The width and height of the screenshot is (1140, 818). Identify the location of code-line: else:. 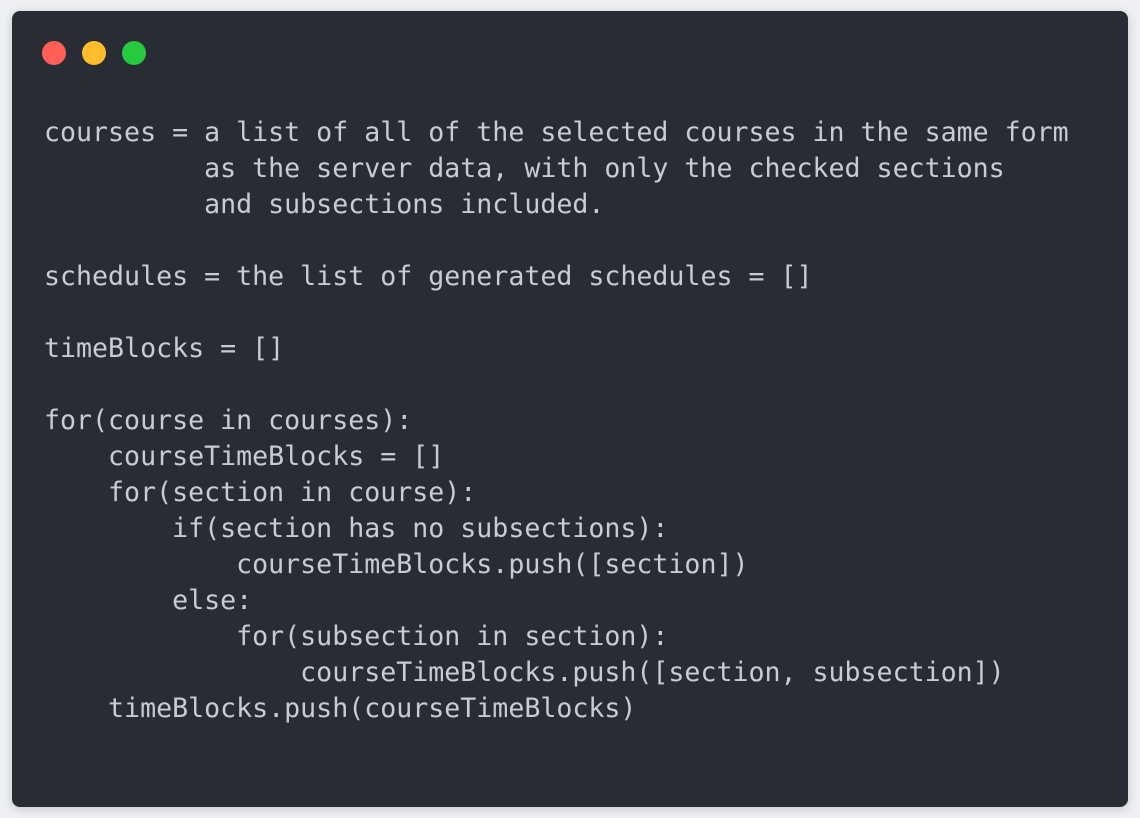
(148, 600).